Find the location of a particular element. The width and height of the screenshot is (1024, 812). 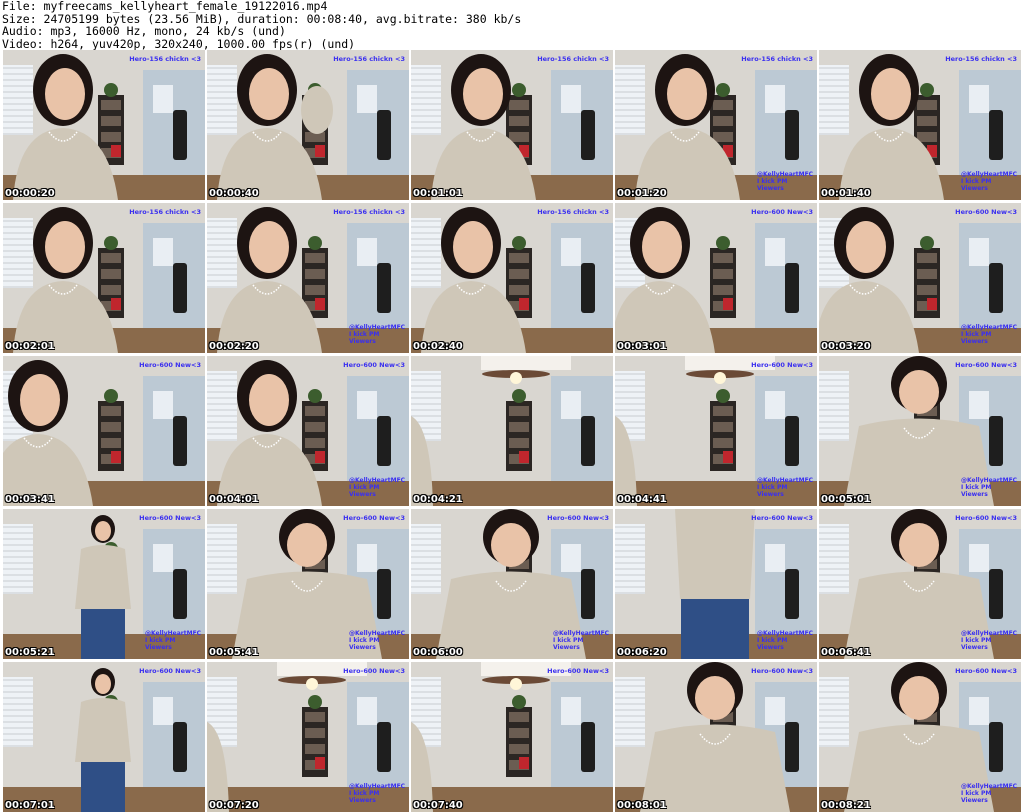

video-frame-thumbnail: Hero-156 chickn <3 00:02:01 is located at coordinates (104, 278).